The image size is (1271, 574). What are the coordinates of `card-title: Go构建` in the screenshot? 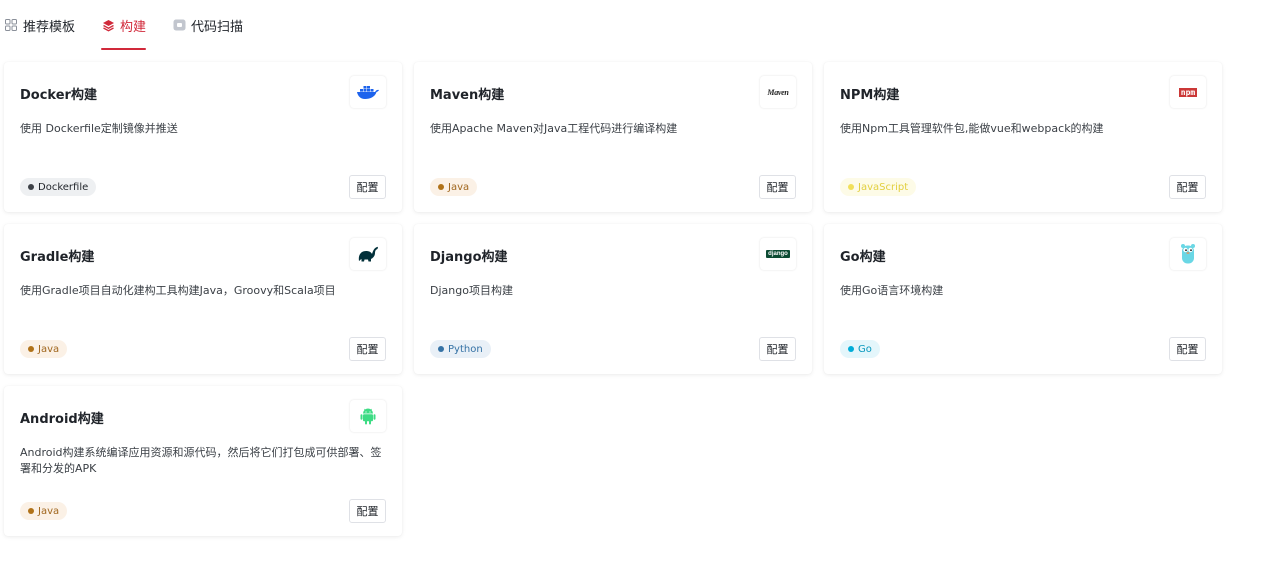 It's located at (863, 257).